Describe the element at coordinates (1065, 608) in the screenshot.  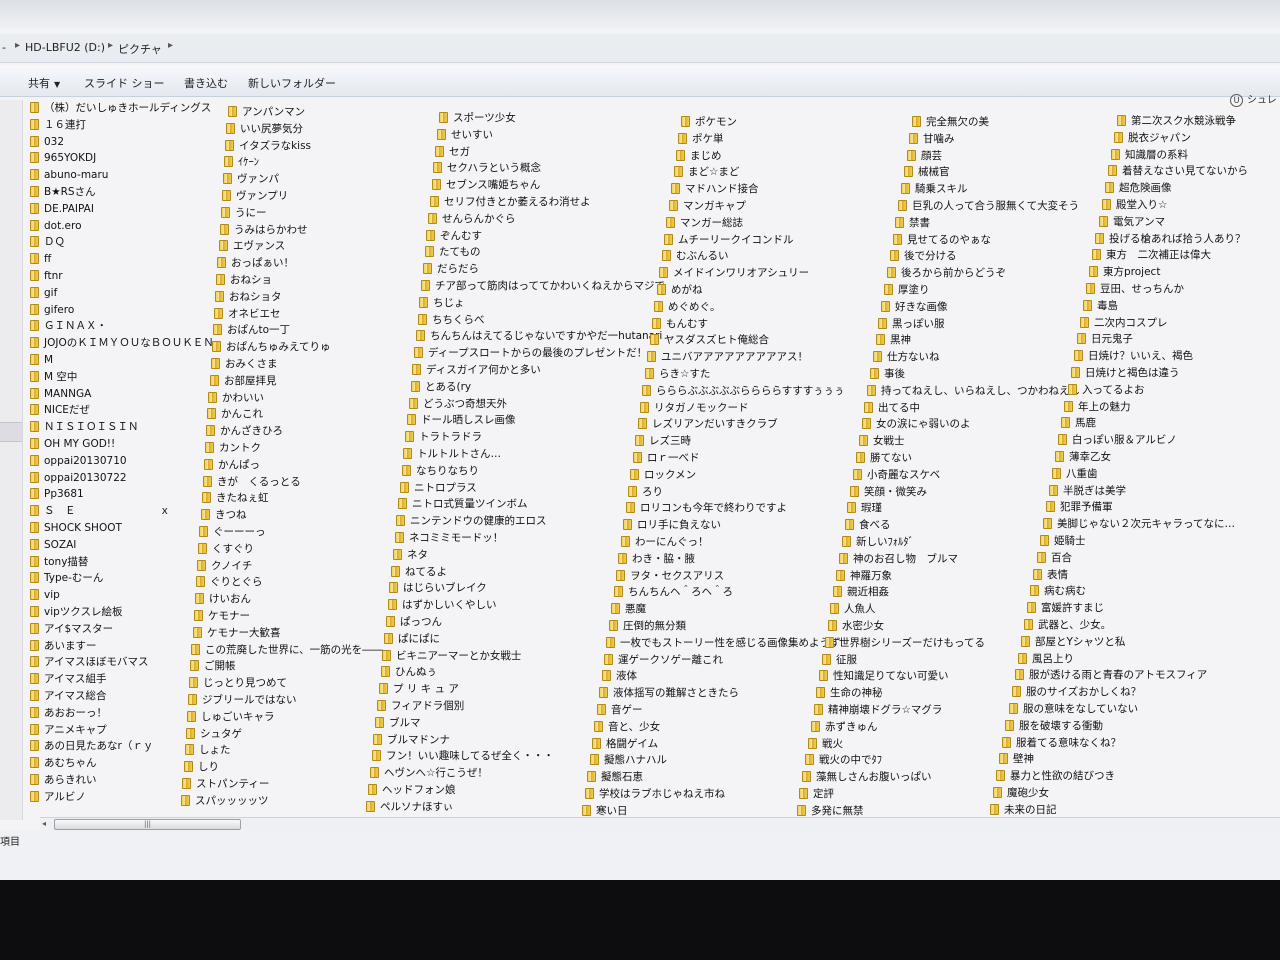
I see `folder-item: 富媛許すまじ` at that location.